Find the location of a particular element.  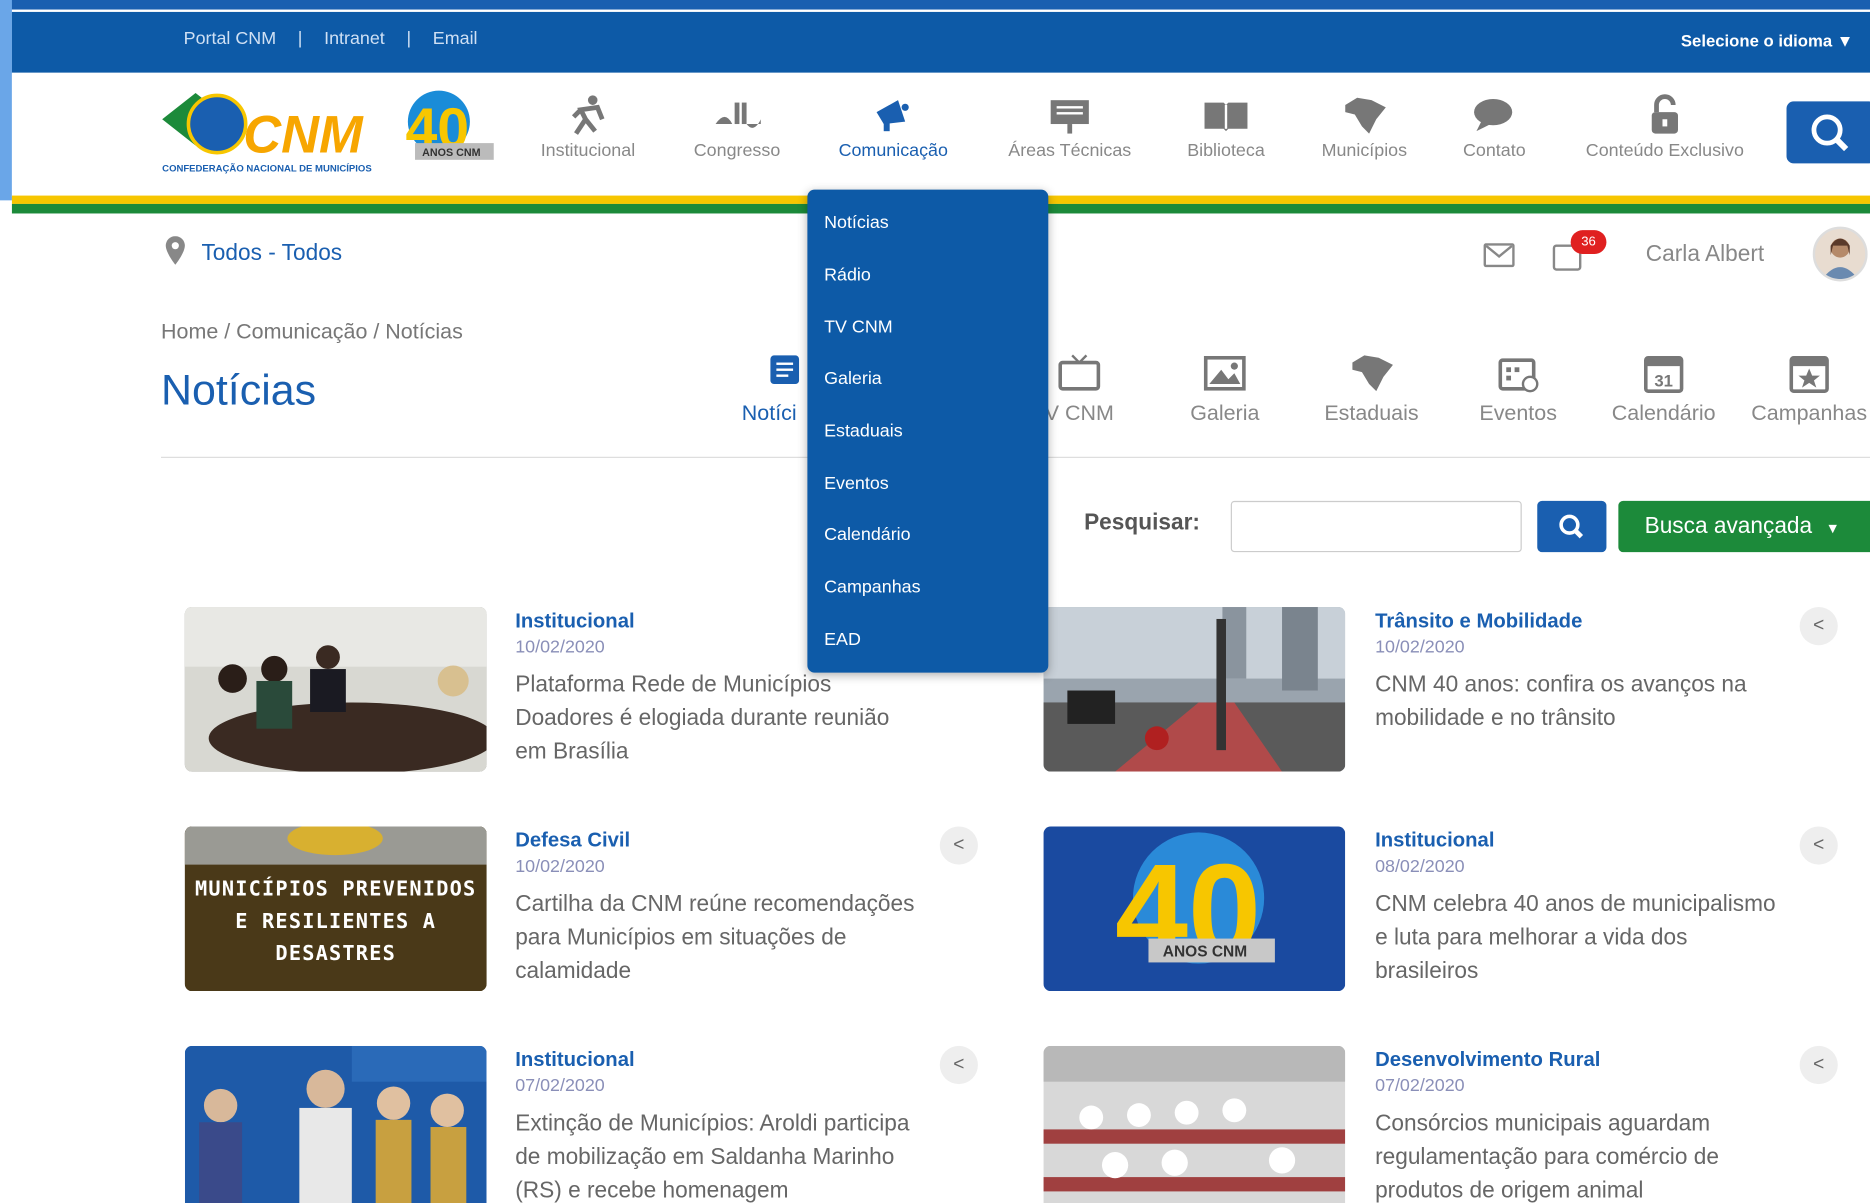

nav-congresso: Congresso is located at coordinates (737, 127).